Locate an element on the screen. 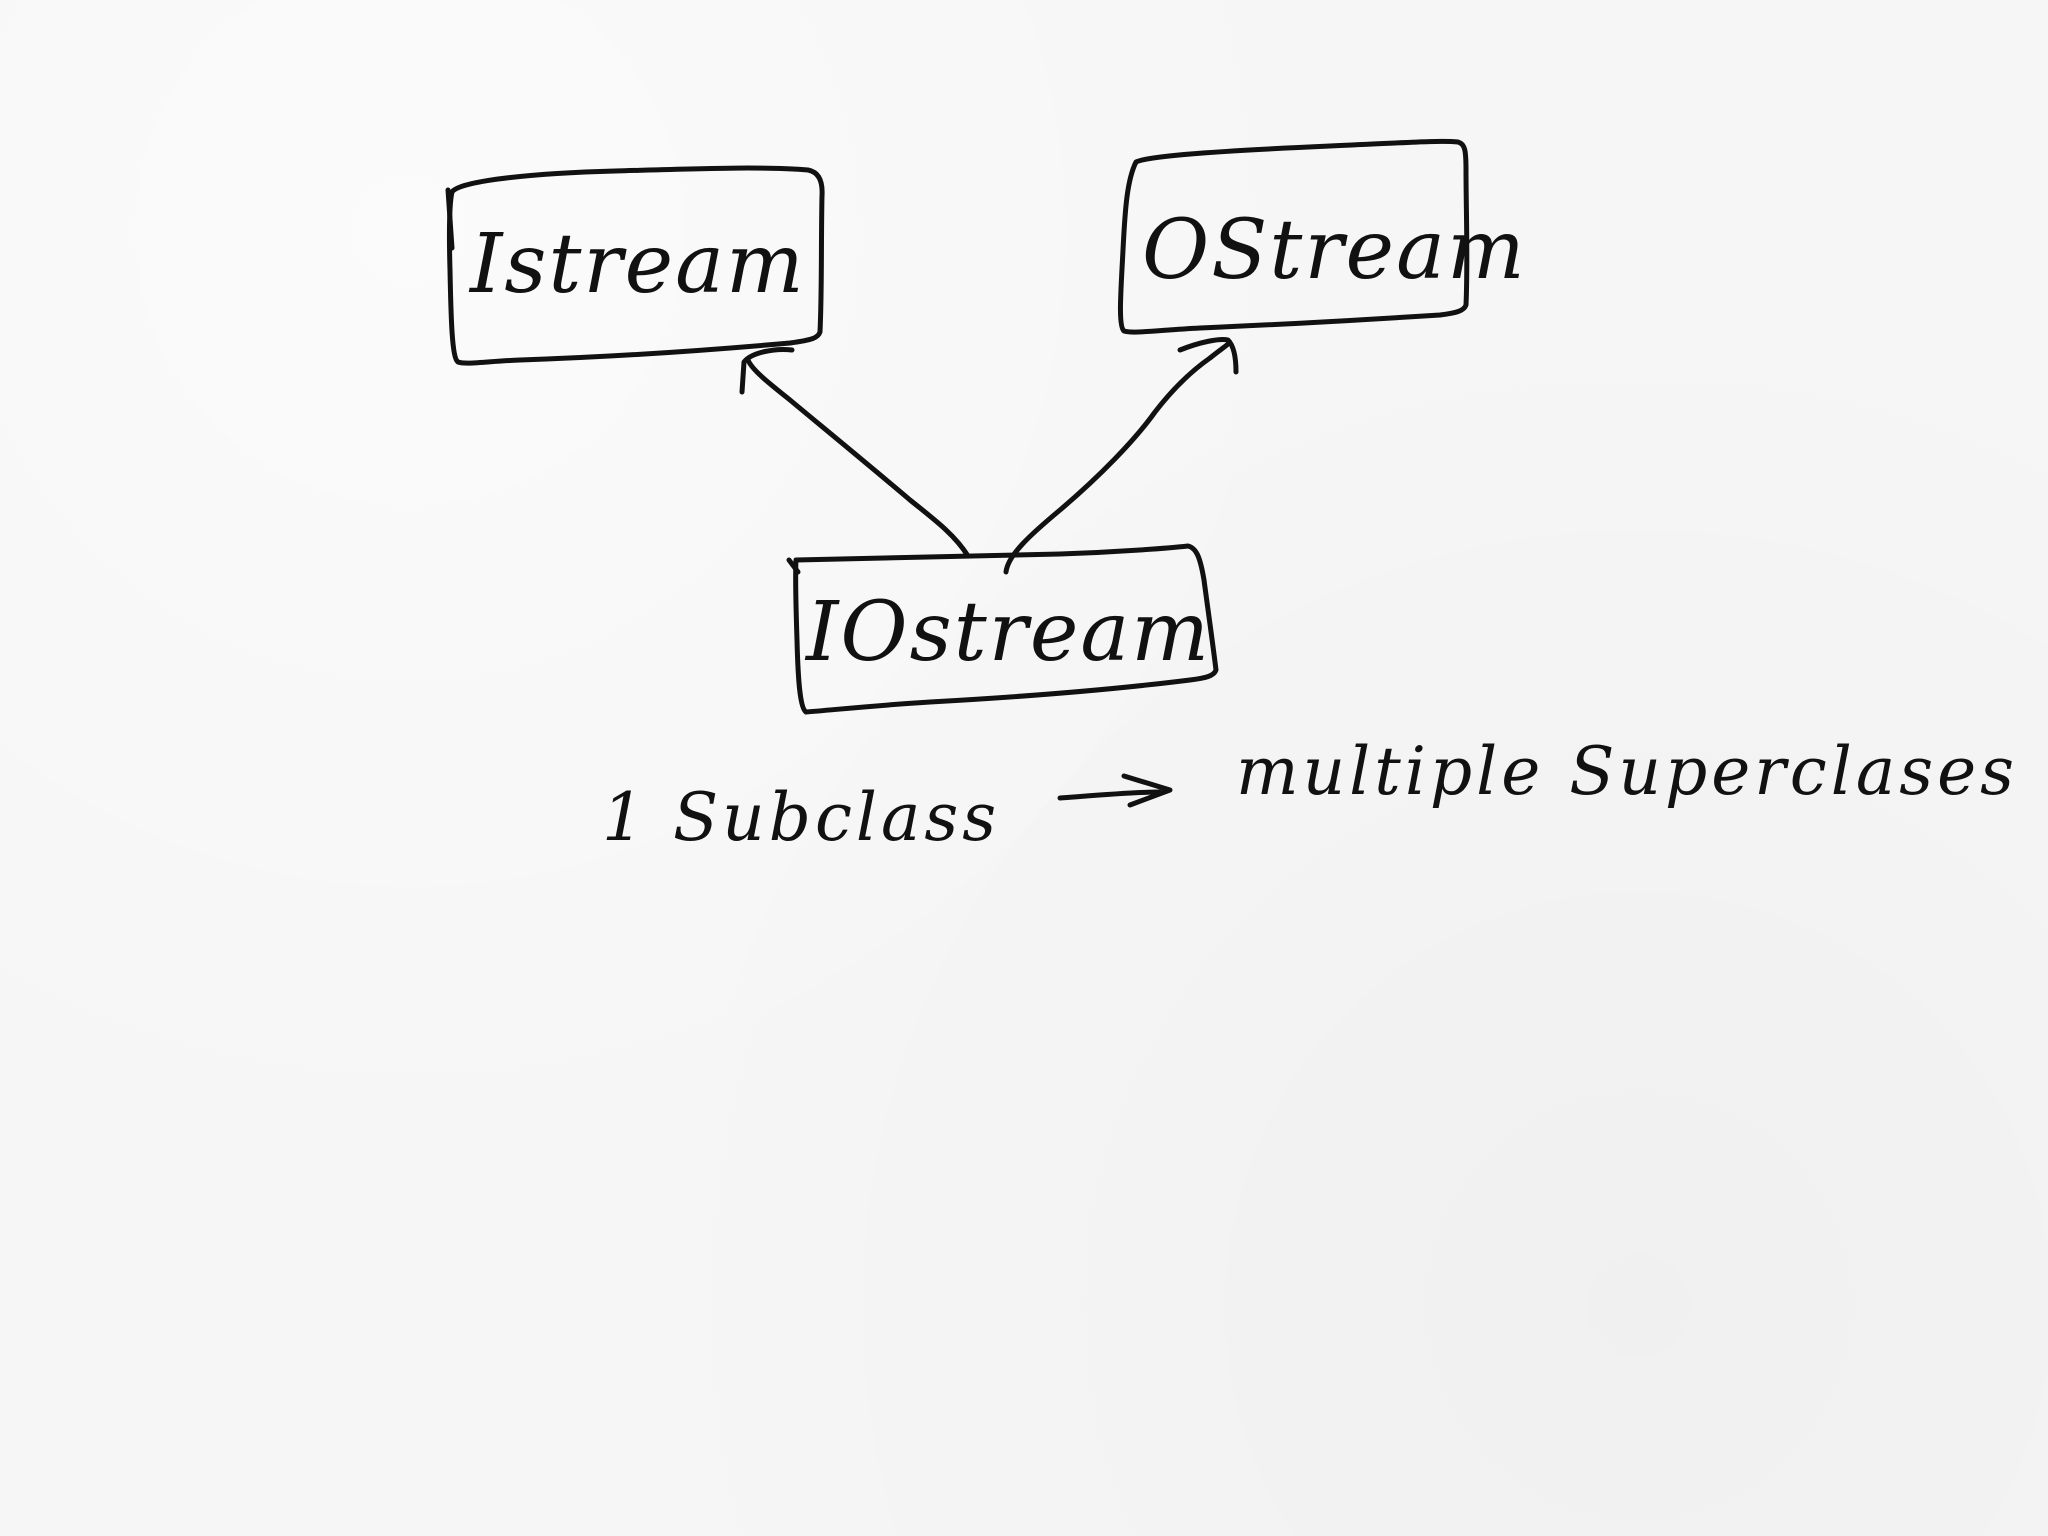 This screenshot has width=2048, height=1536. iostream-label: IOstream is located at coordinates (1007, 632).